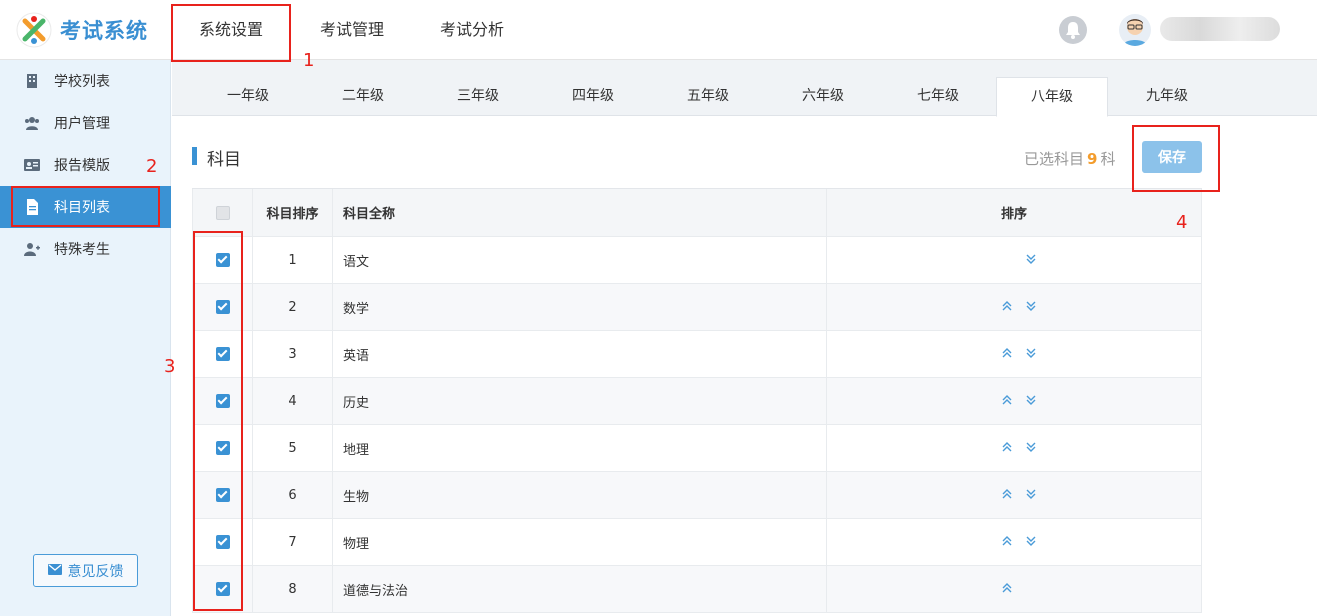 This screenshot has height=616, width=1317. What do you see at coordinates (293, 542) in the screenshot?
I see `row-order: 7` at bounding box center [293, 542].